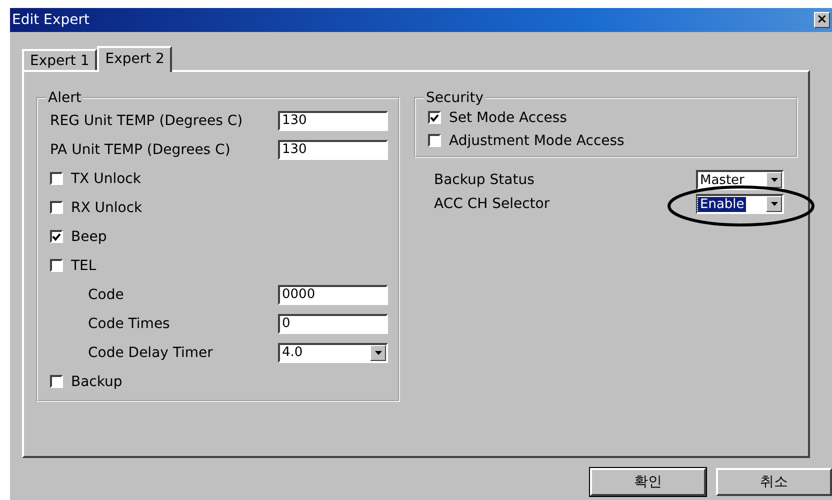 The height and width of the screenshot is (500, 832). Describe the element at coordinates (97, 382) in the screenshot. I see `checkbox-label: Backup` at that location.